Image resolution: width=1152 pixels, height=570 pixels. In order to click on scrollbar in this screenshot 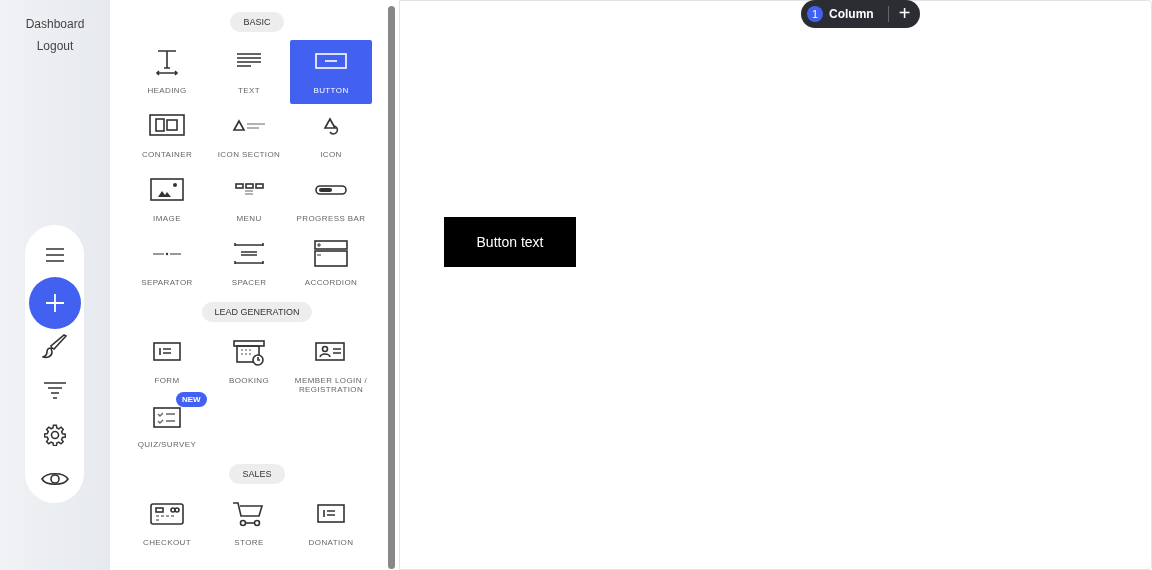, I will do `click(391, 287)`.